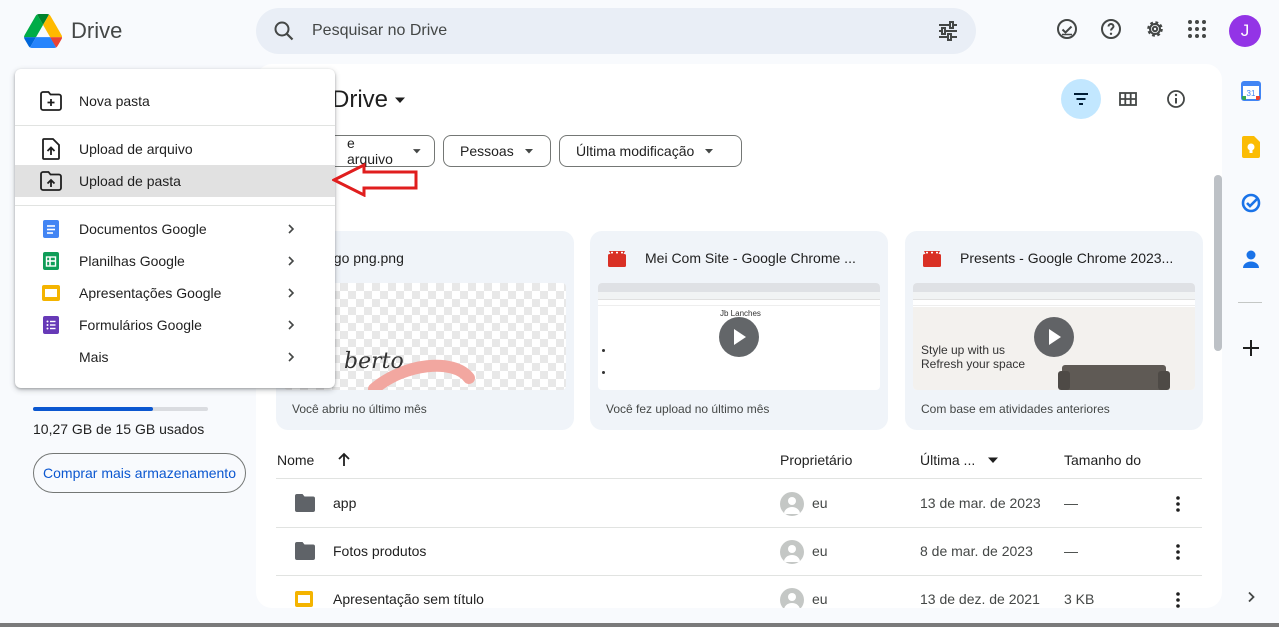  I want to click on preview-headline-2: Refresh your space, so click(973, 364).